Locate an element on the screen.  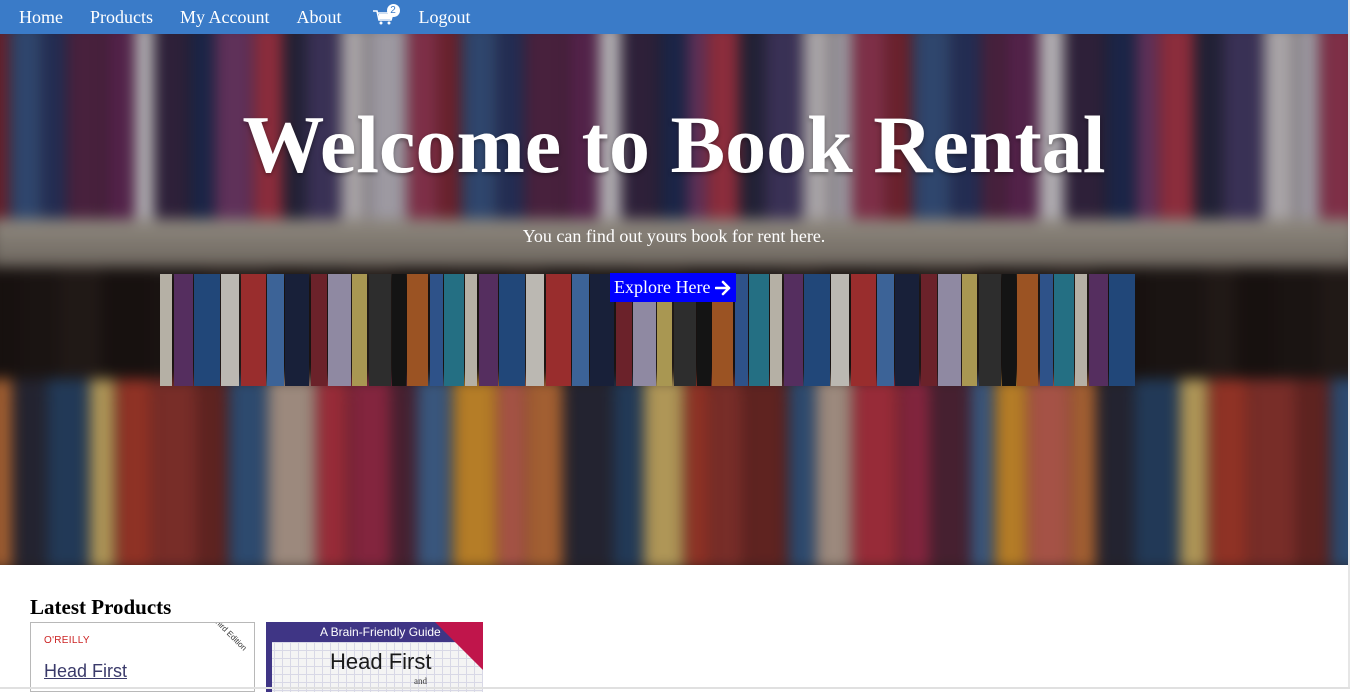
nav-my-account-link: My Account is located at coordinates (225, 17).